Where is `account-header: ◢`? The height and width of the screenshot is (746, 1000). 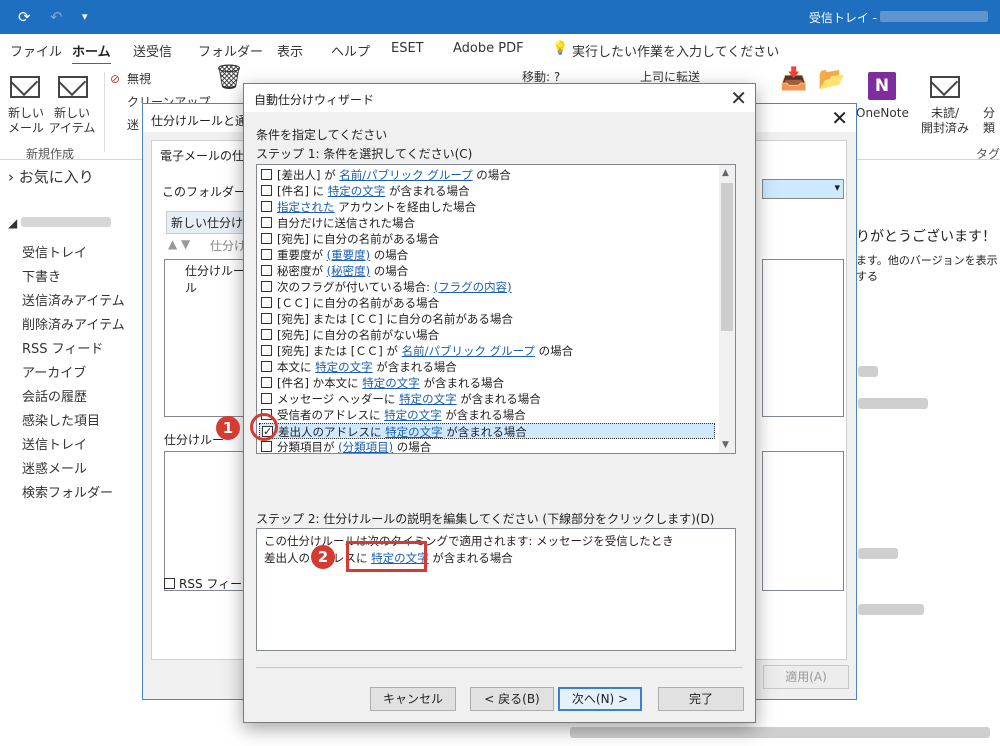 account-header: ◢ is located at coordinates (60, 223).